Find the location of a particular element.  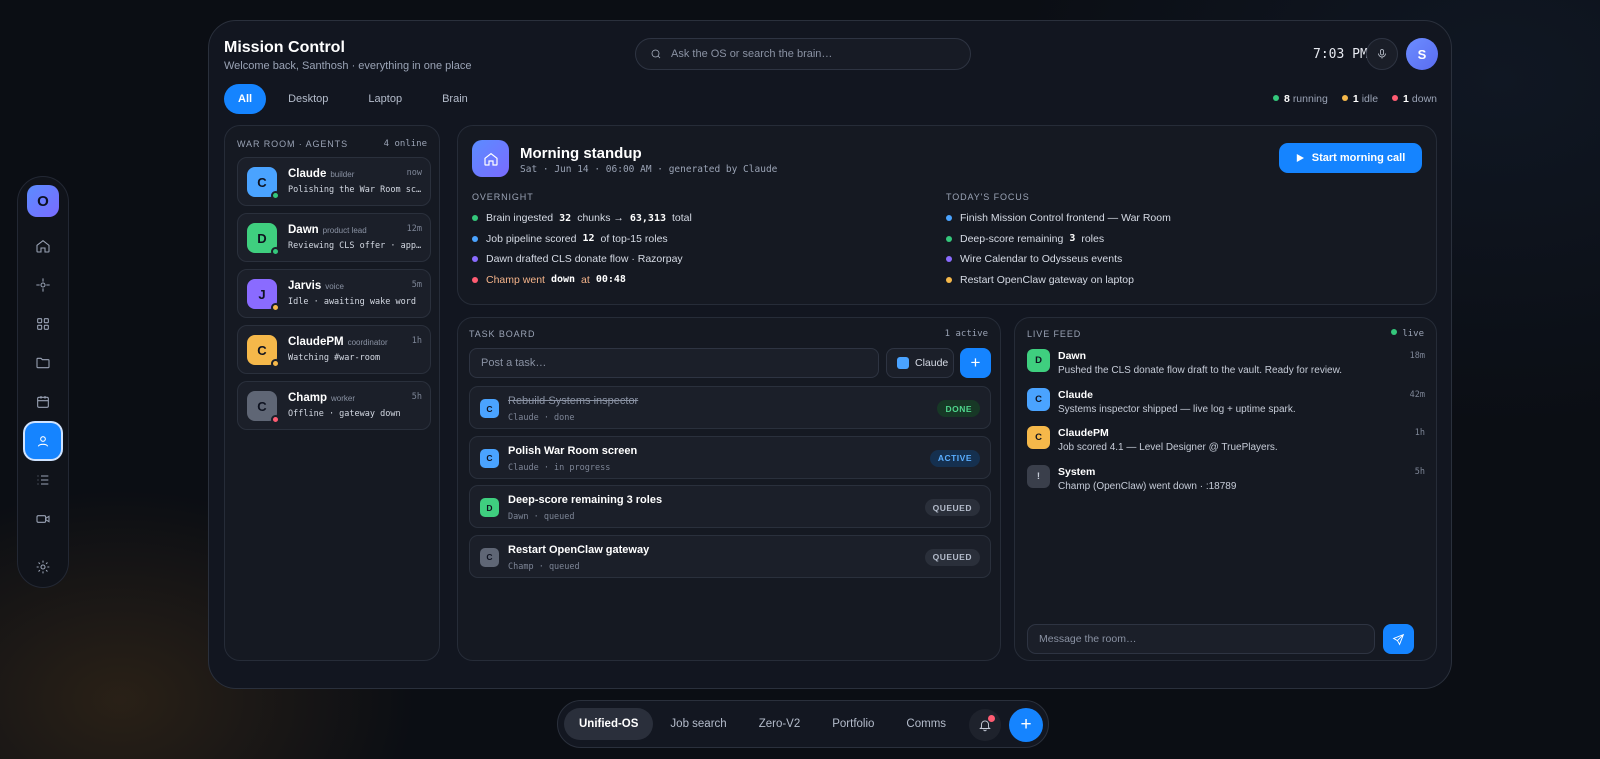

notification-dot is located at coordinates (991, 718).